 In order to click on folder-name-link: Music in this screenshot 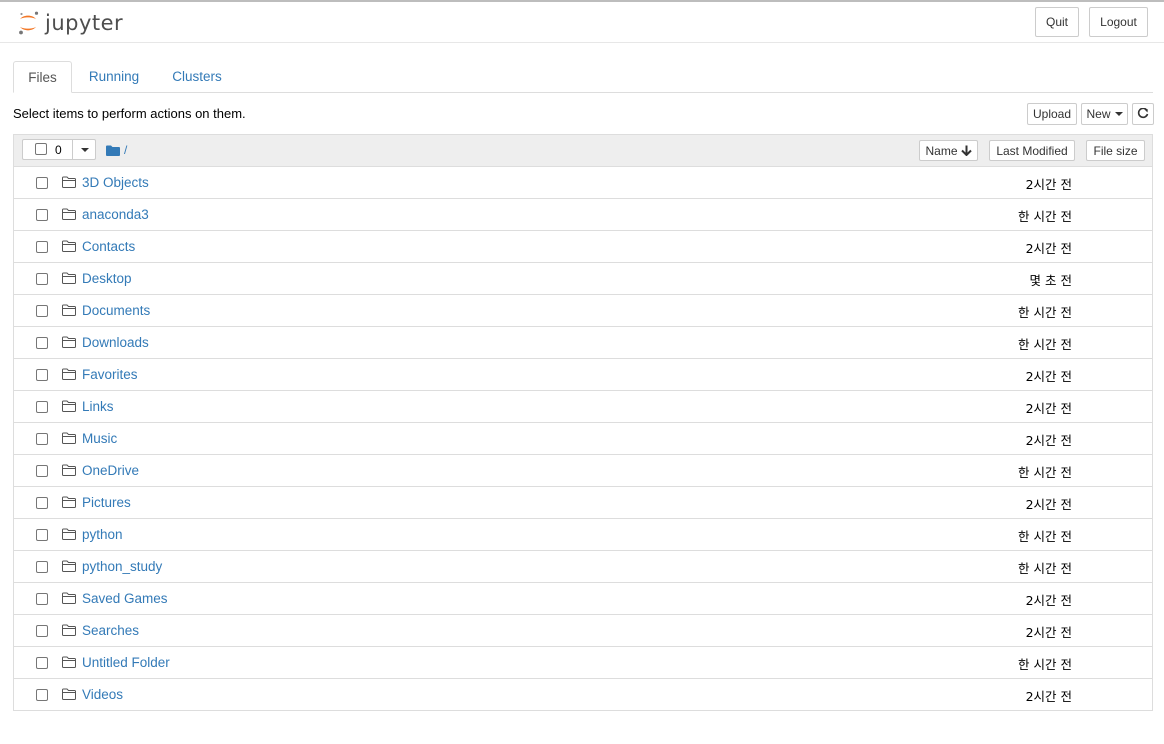, I will do `click(99, 438)`.